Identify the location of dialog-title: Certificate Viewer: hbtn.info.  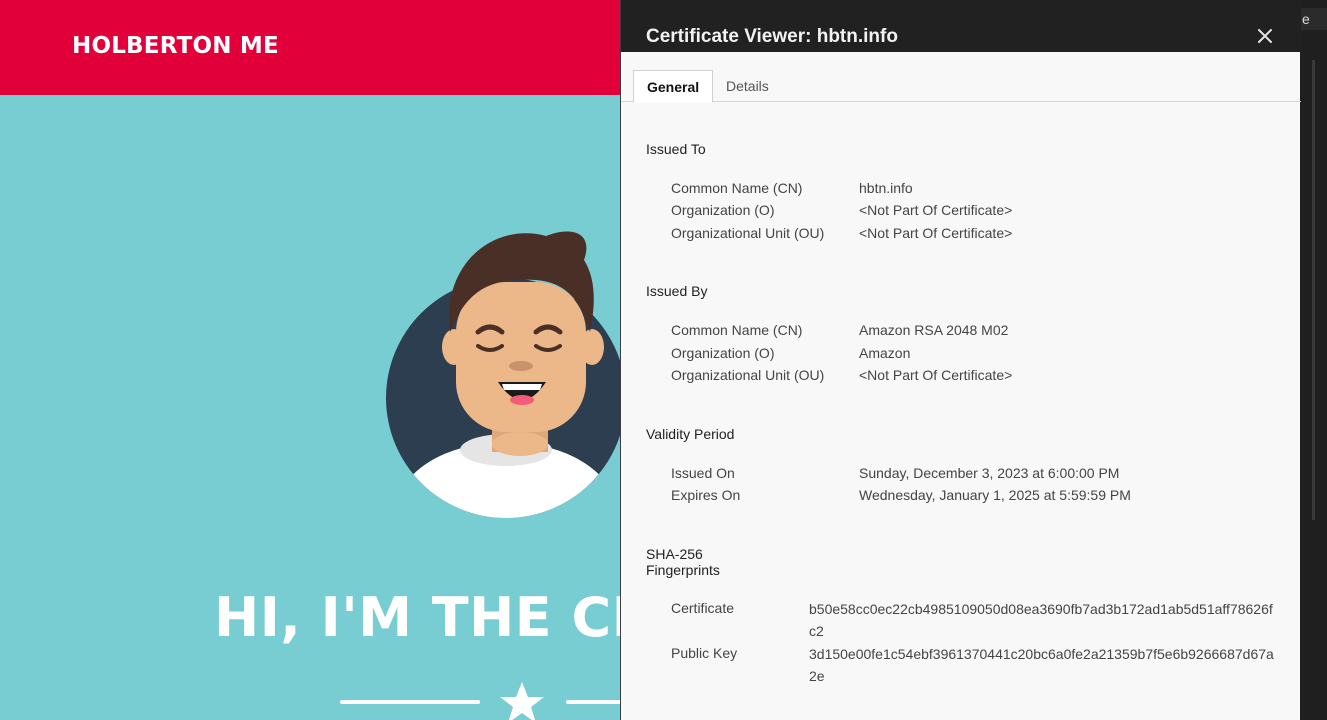
(772, 36).